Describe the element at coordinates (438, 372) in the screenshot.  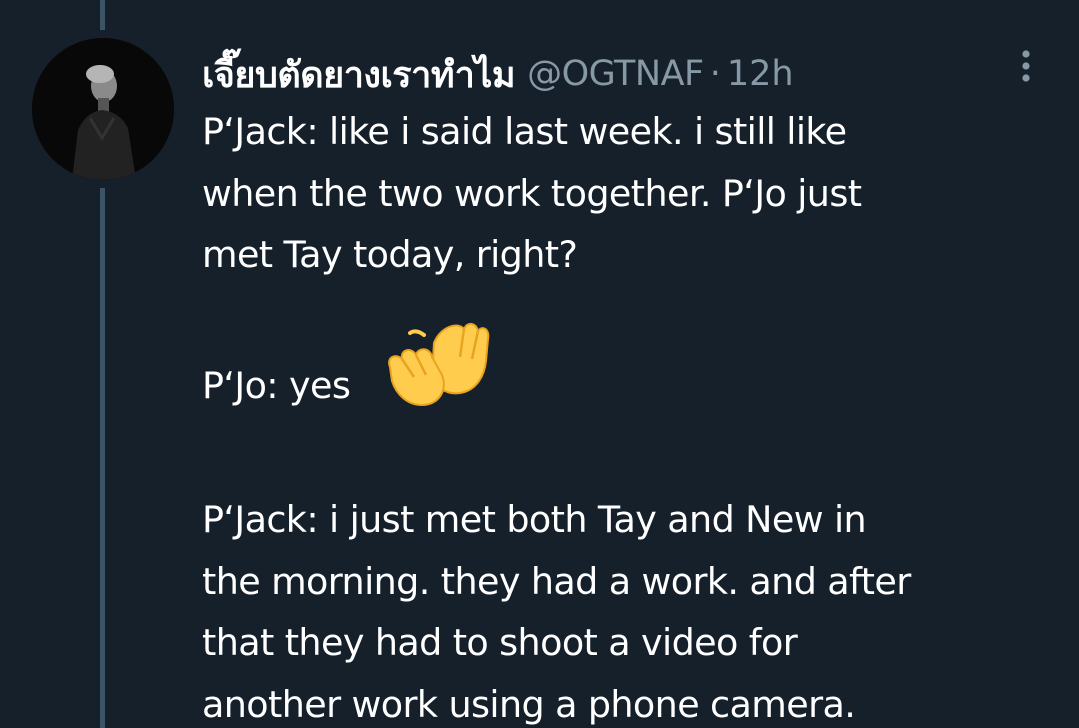
I see `waving-hands-emoji` at that location.